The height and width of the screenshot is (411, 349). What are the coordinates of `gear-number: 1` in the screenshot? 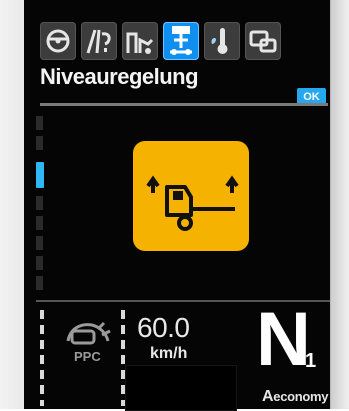 It's located at (311, 361).